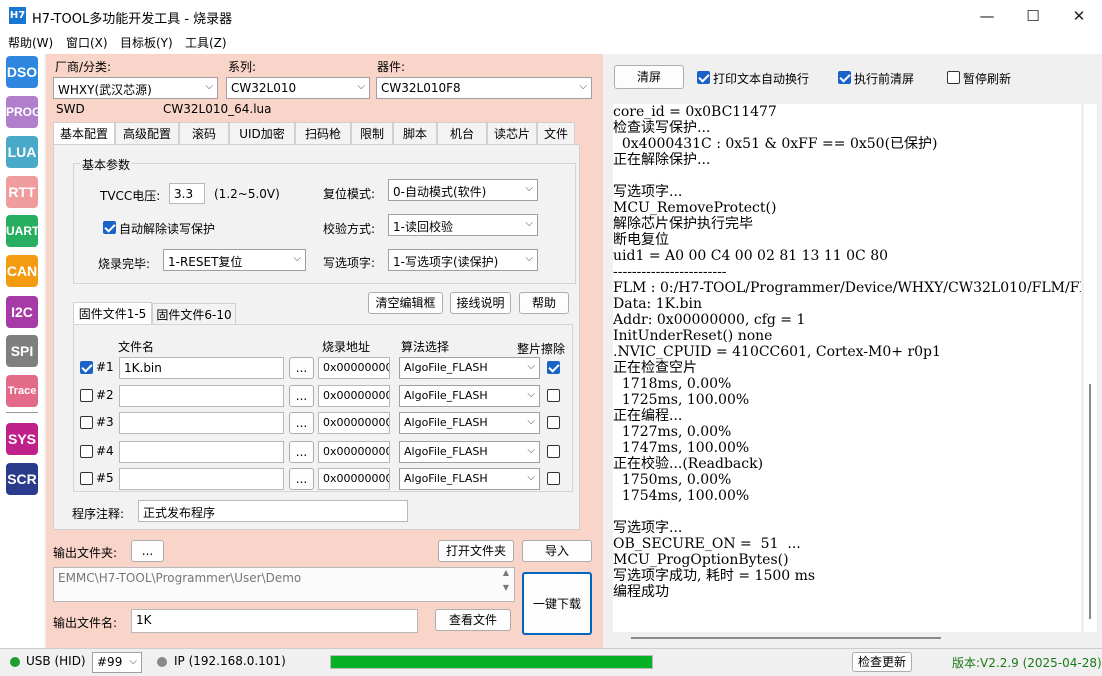 The width and height of the screenshot is (1102, 676). What do you see at coordinates (884, 79) in the screenshot?
I see `clear-before-run-label: 执行前清屏` at bounding box center [884, 79].